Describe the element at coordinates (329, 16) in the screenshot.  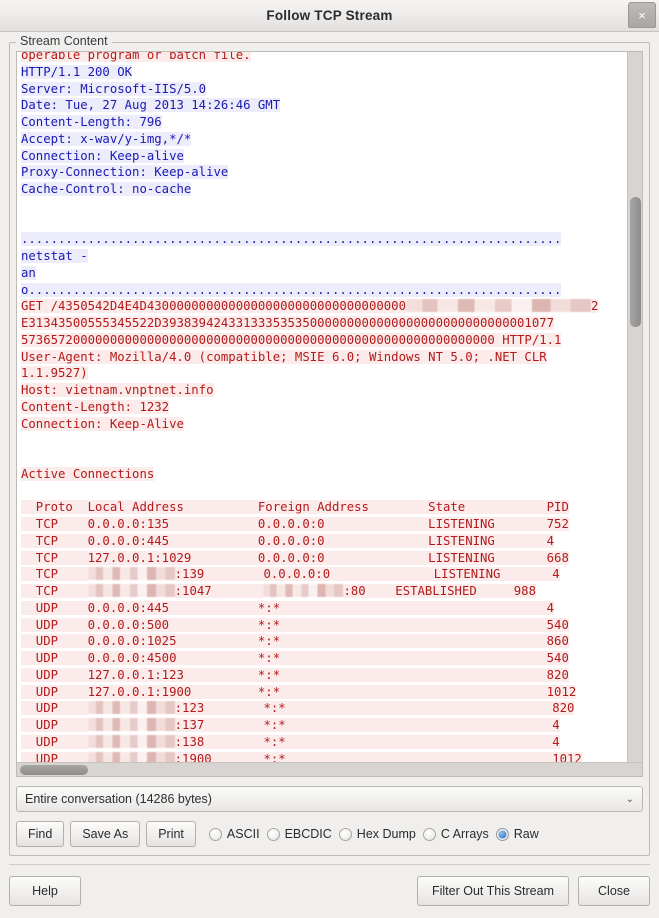
I see `title-bar: Follow TCP Stream ×` at that location.